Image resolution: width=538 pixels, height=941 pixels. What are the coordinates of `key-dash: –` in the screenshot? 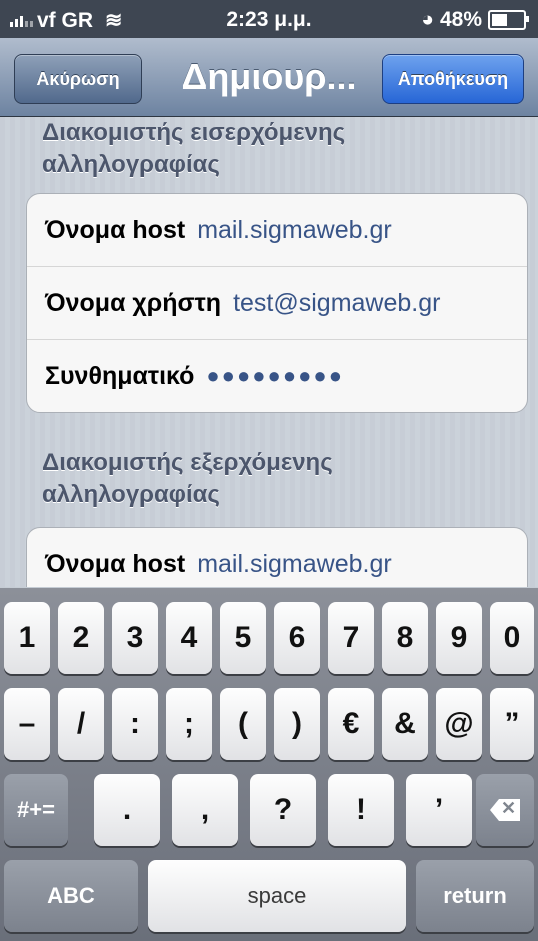 It's located at (27, 724).